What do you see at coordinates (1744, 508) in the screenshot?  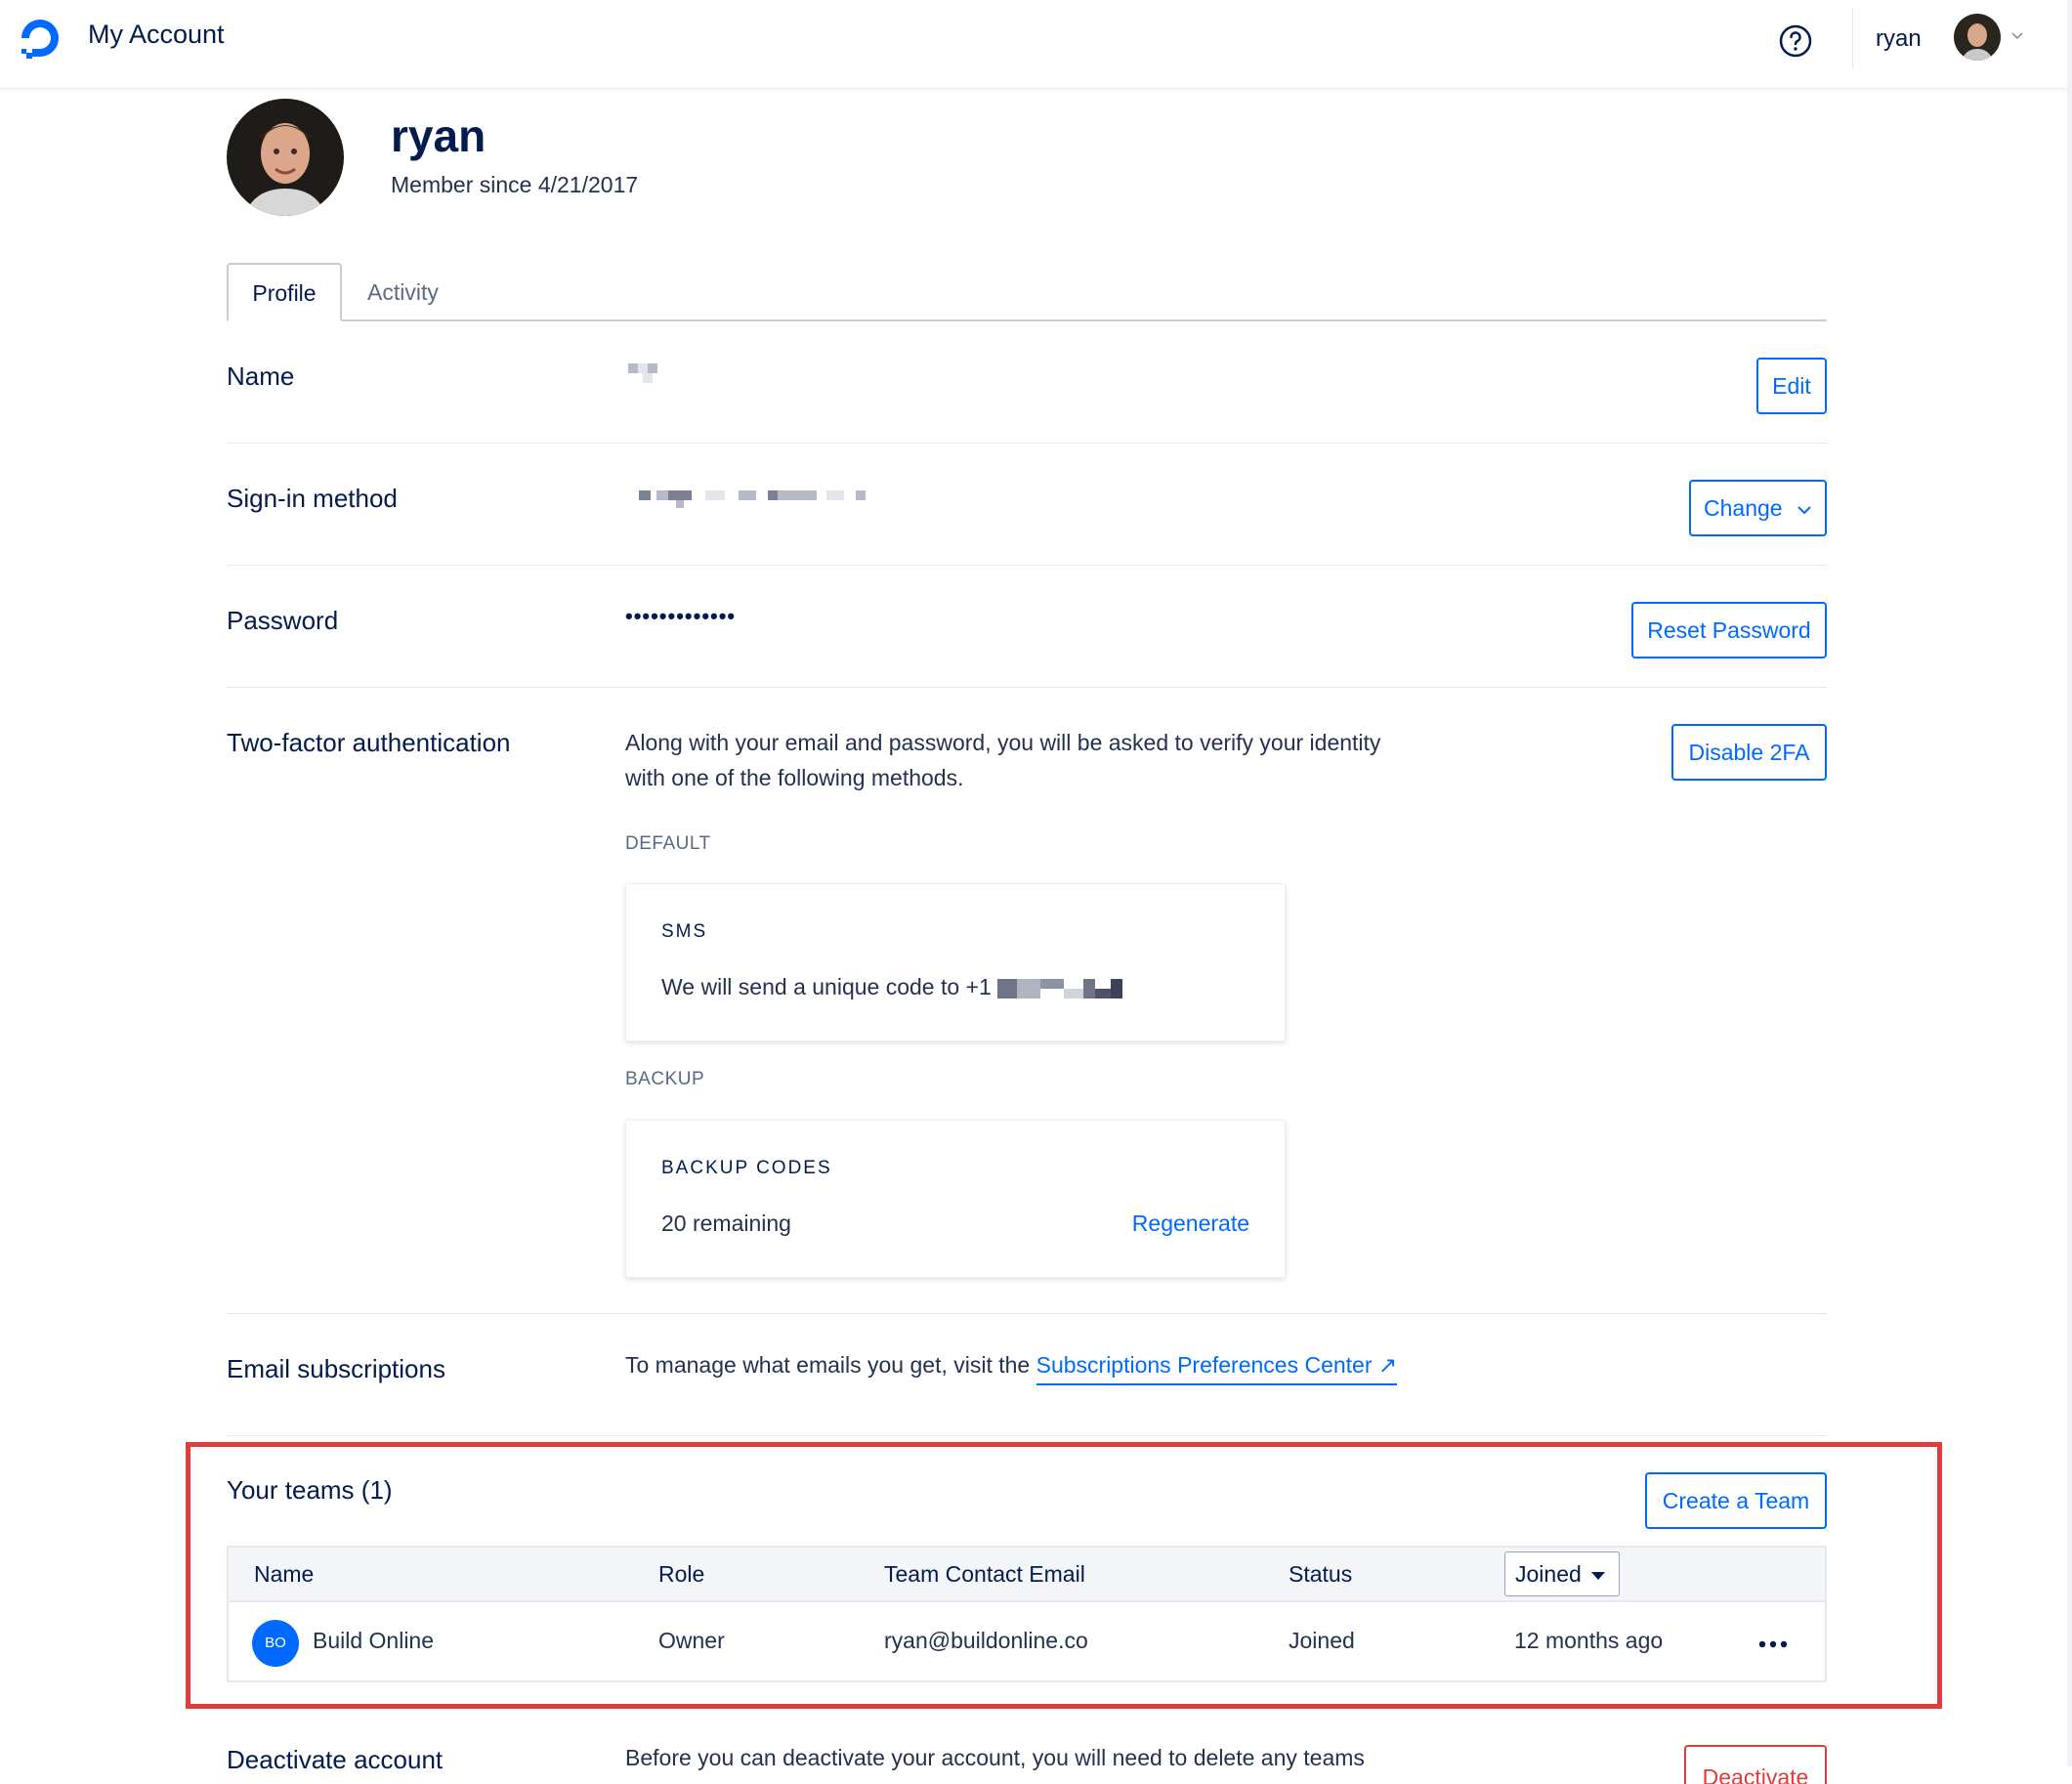 I see `change-signin-label: Change` at bounding box center [1744, 508].